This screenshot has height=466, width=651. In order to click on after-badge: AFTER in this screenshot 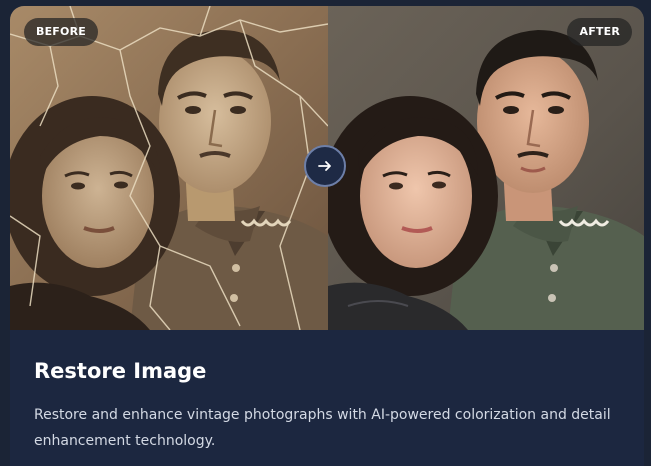, I will do `click(599, 32)`.